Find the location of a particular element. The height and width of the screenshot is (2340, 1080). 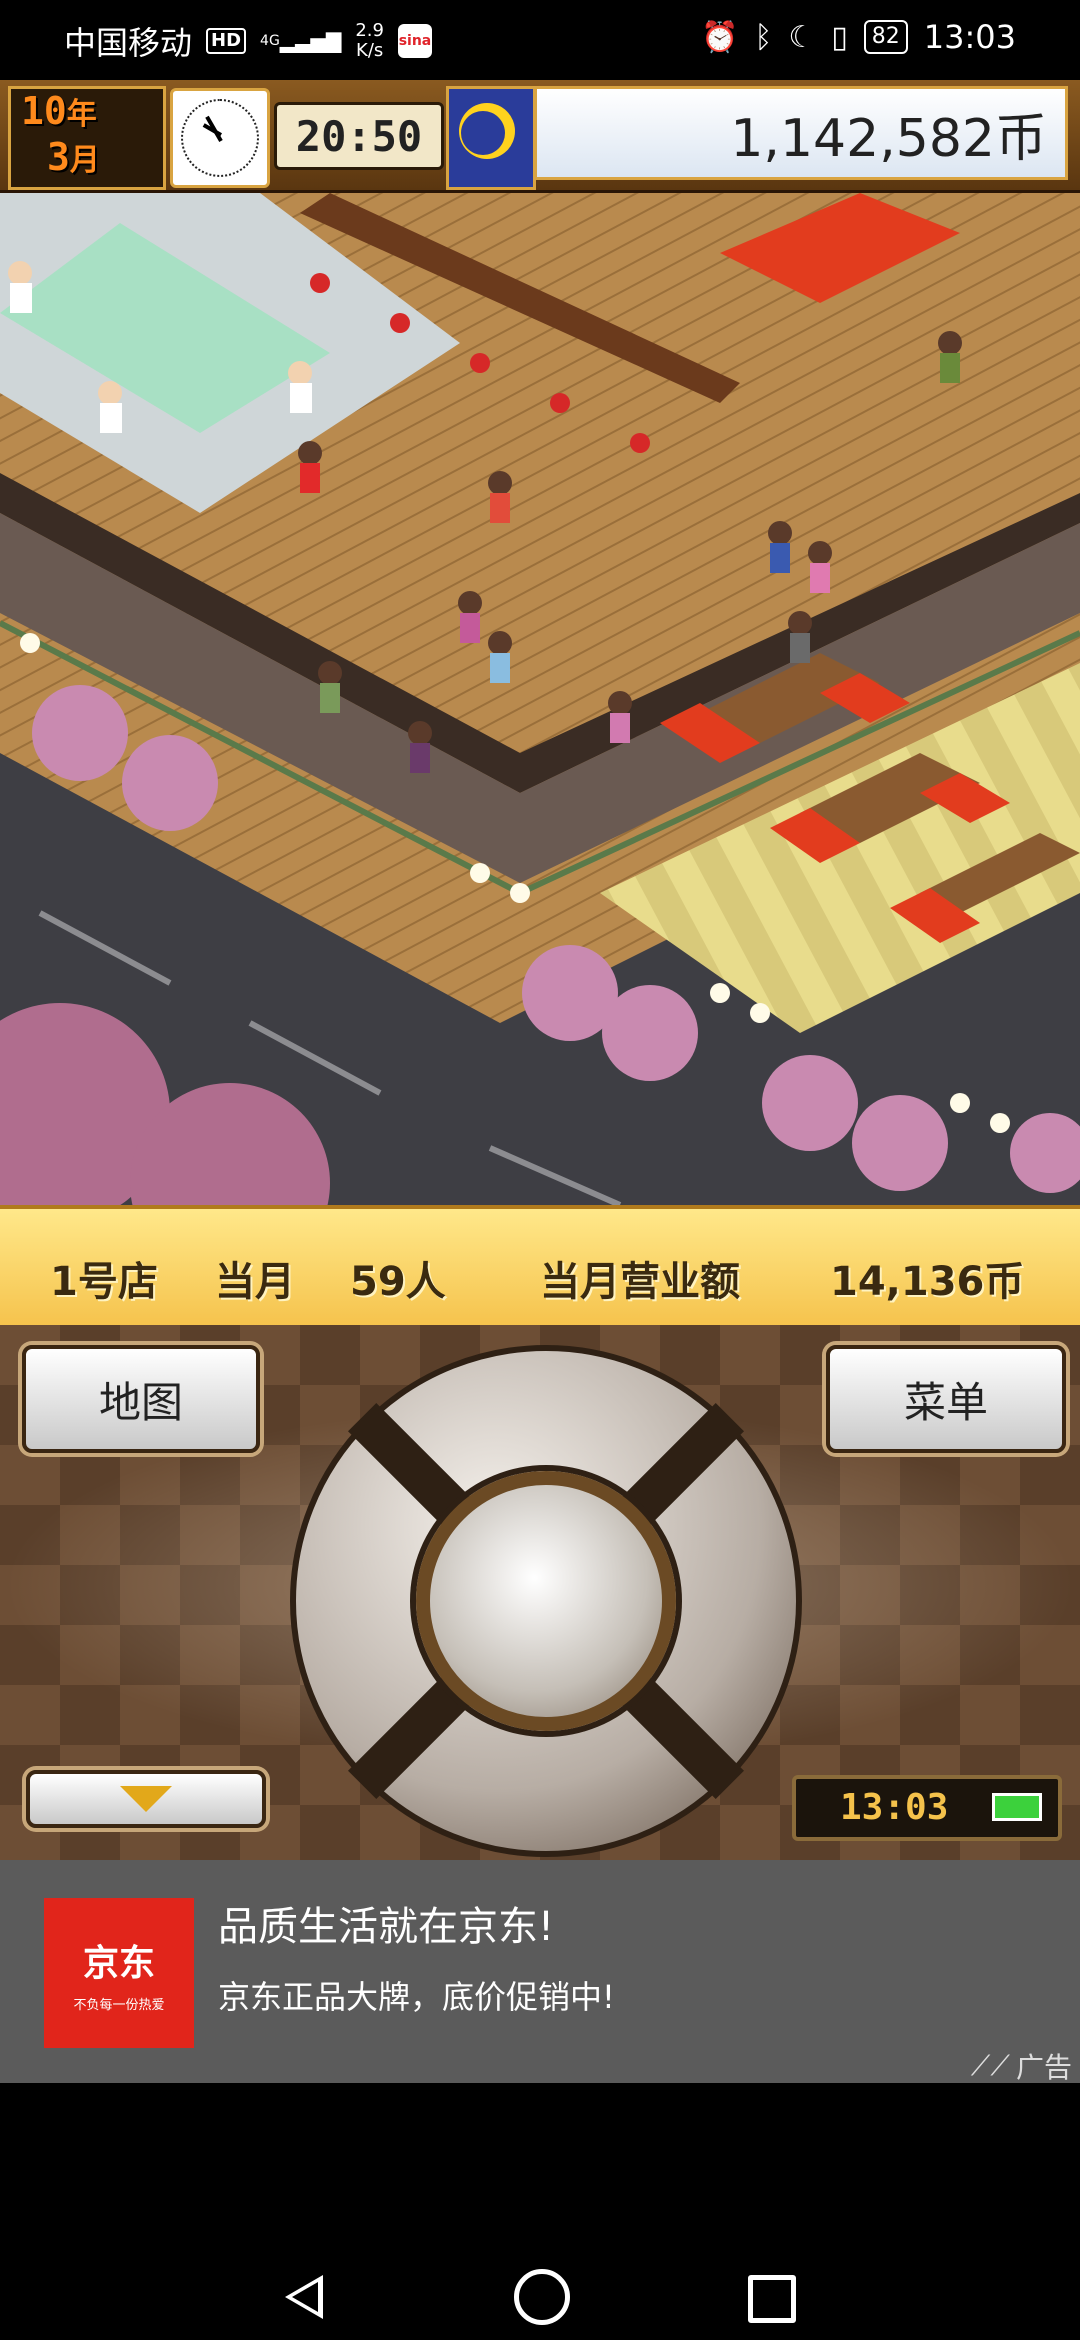

chevron-down-icon is located at coordinates (146, 1799).